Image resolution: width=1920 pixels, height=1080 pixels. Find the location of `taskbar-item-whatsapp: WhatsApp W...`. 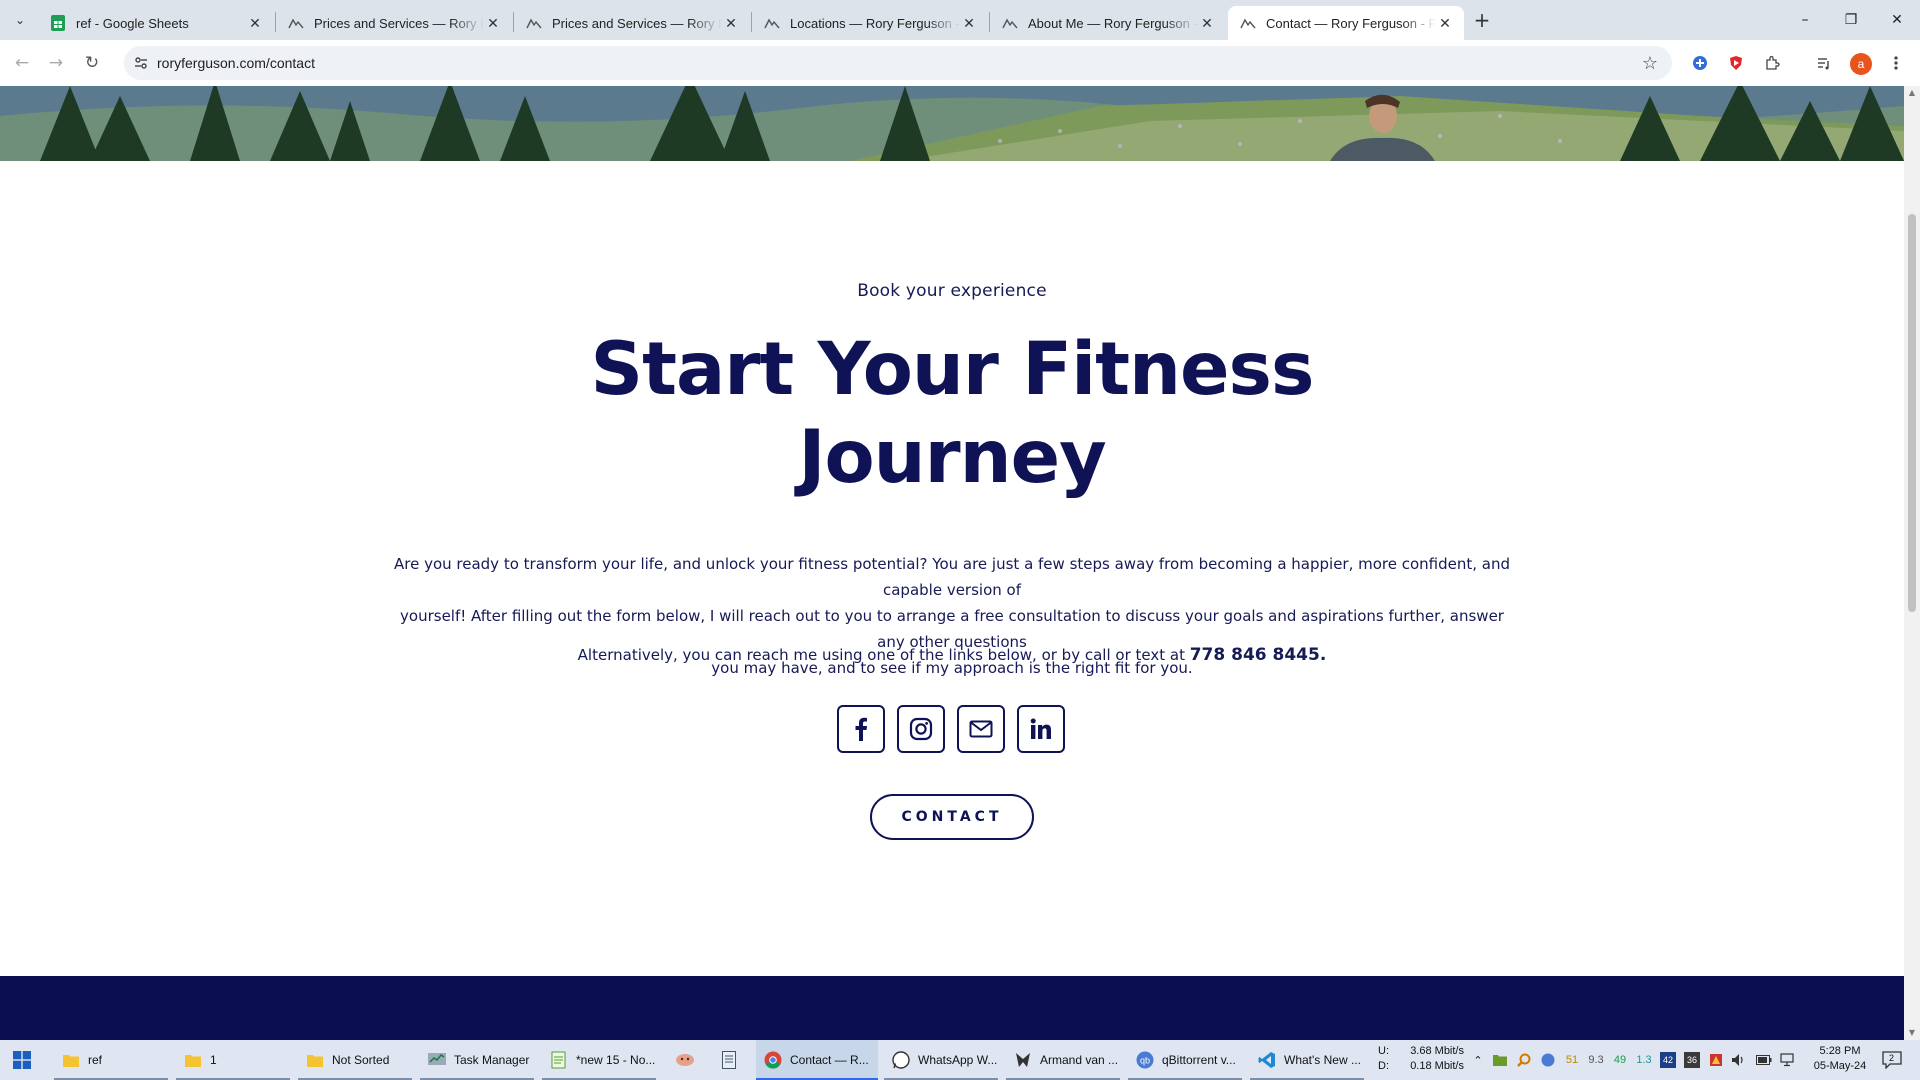

taskbar-item-whatsapp: WhatsApp W... is located at coordinates (941, 1060).